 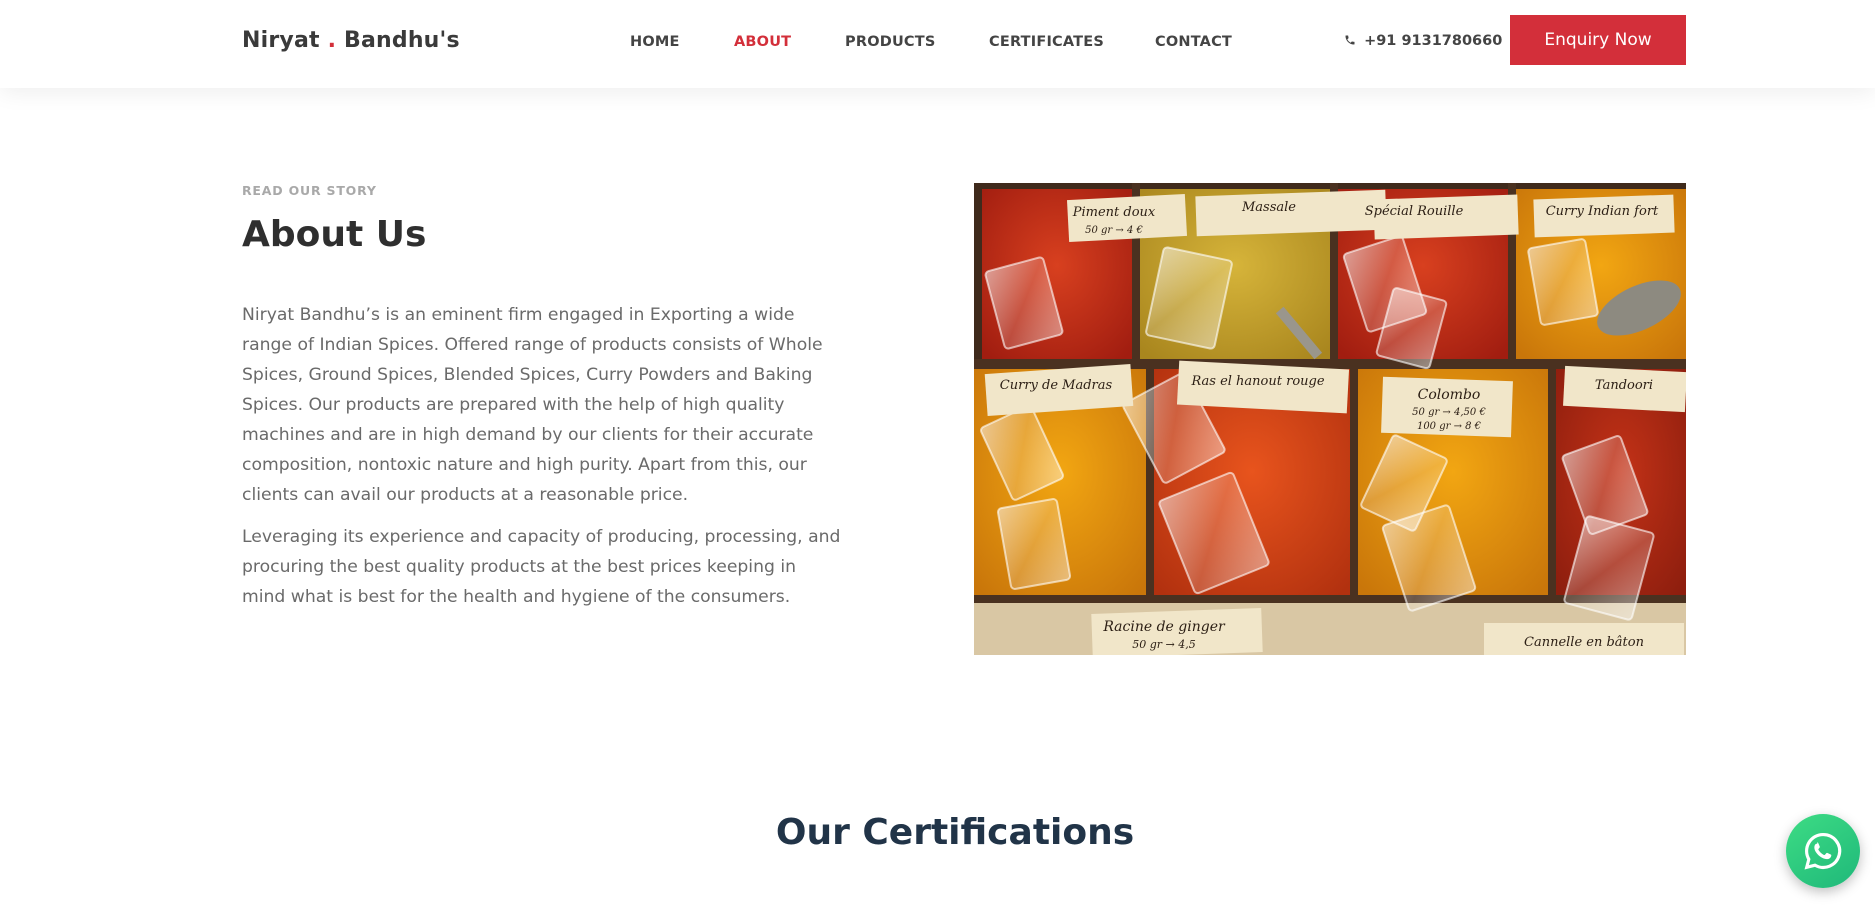 I want to click on whatsapp-icon, so click(x=1823, y=851).